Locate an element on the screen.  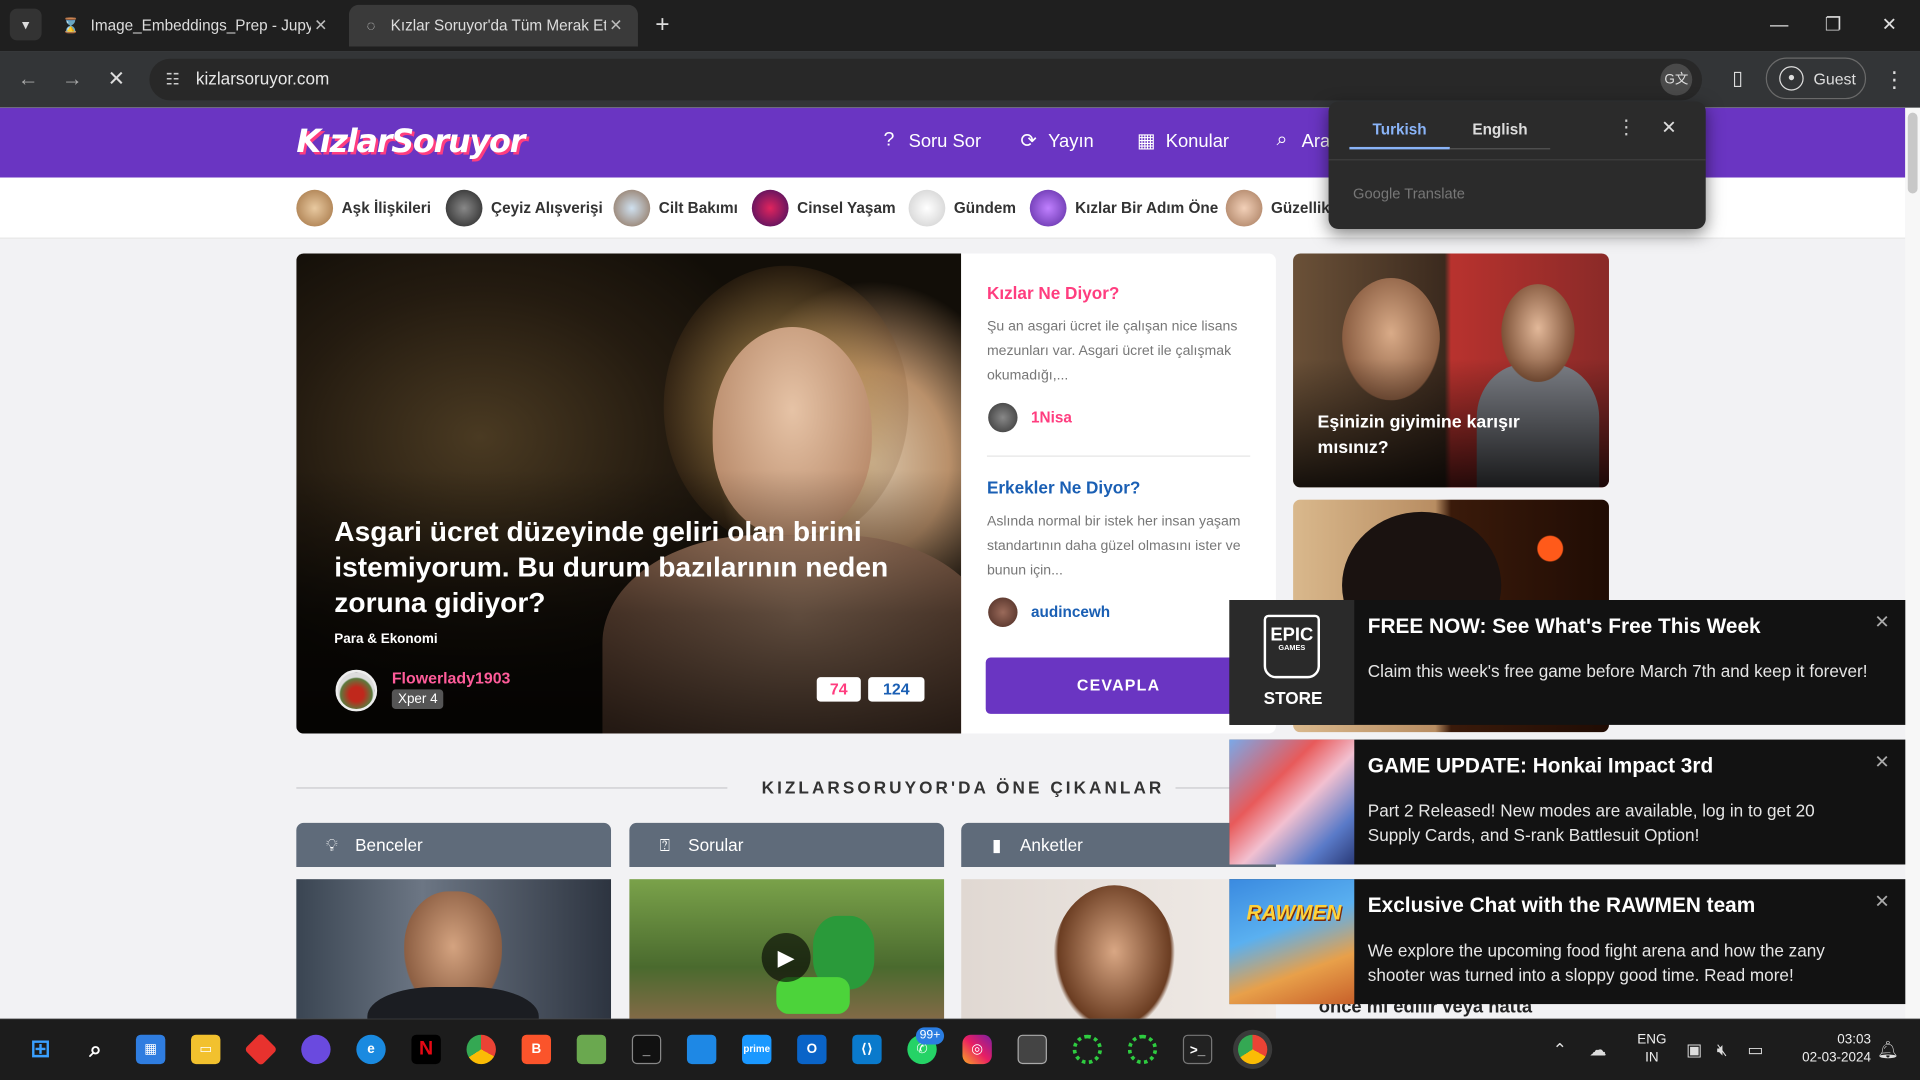
person-icon: ● is located at coordinates (1791, 78).